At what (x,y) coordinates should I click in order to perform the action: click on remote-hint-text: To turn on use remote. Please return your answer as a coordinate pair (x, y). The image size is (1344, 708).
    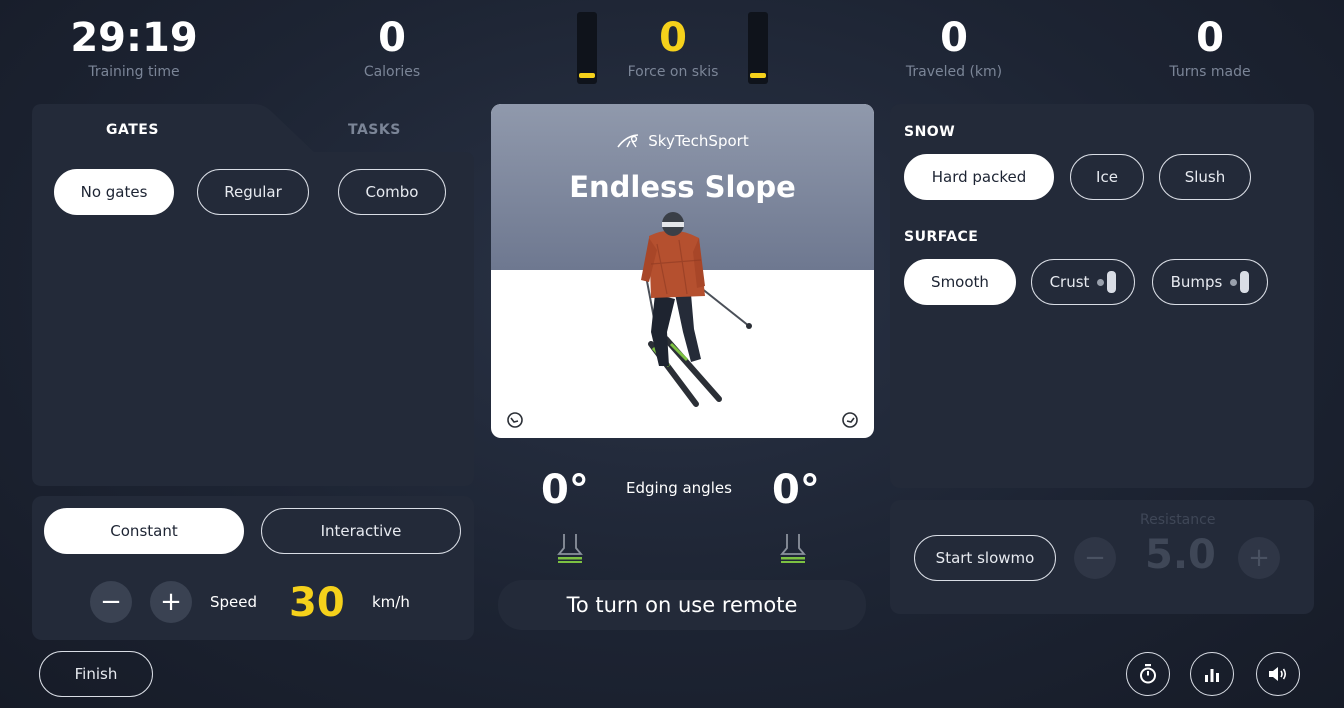
    Looking at the image, I should click on (682, 605).